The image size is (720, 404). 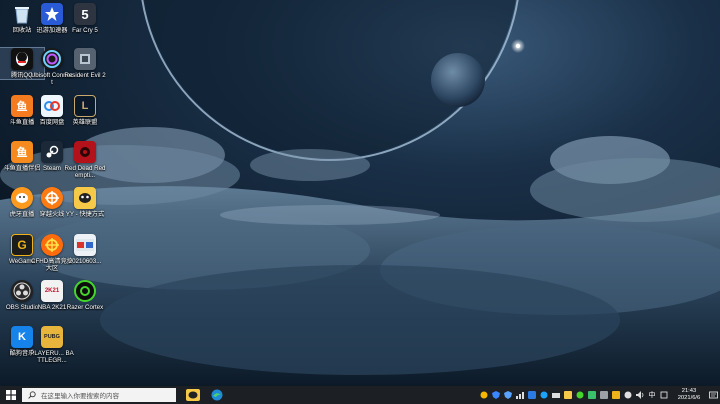 I want to click on desktop-icon-label: YY - 快捷方式, so click(x=85, y=214).